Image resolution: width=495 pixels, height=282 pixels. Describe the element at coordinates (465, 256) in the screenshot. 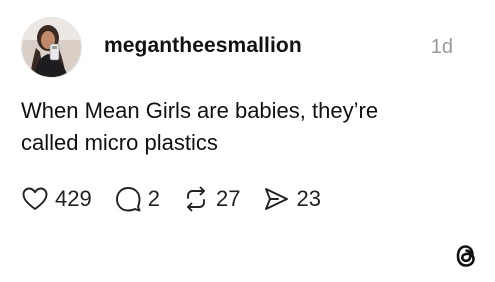

I see `threads-logo-icon` at that location.